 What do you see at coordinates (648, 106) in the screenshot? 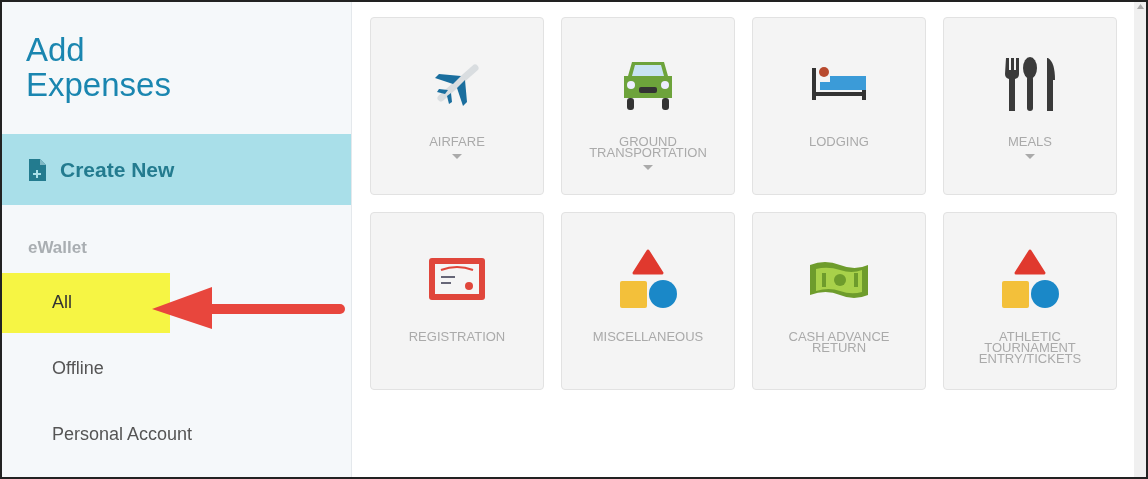
I see `expense-tile: GROUND TRANSPORTATION` at bounding box center [648, 106].